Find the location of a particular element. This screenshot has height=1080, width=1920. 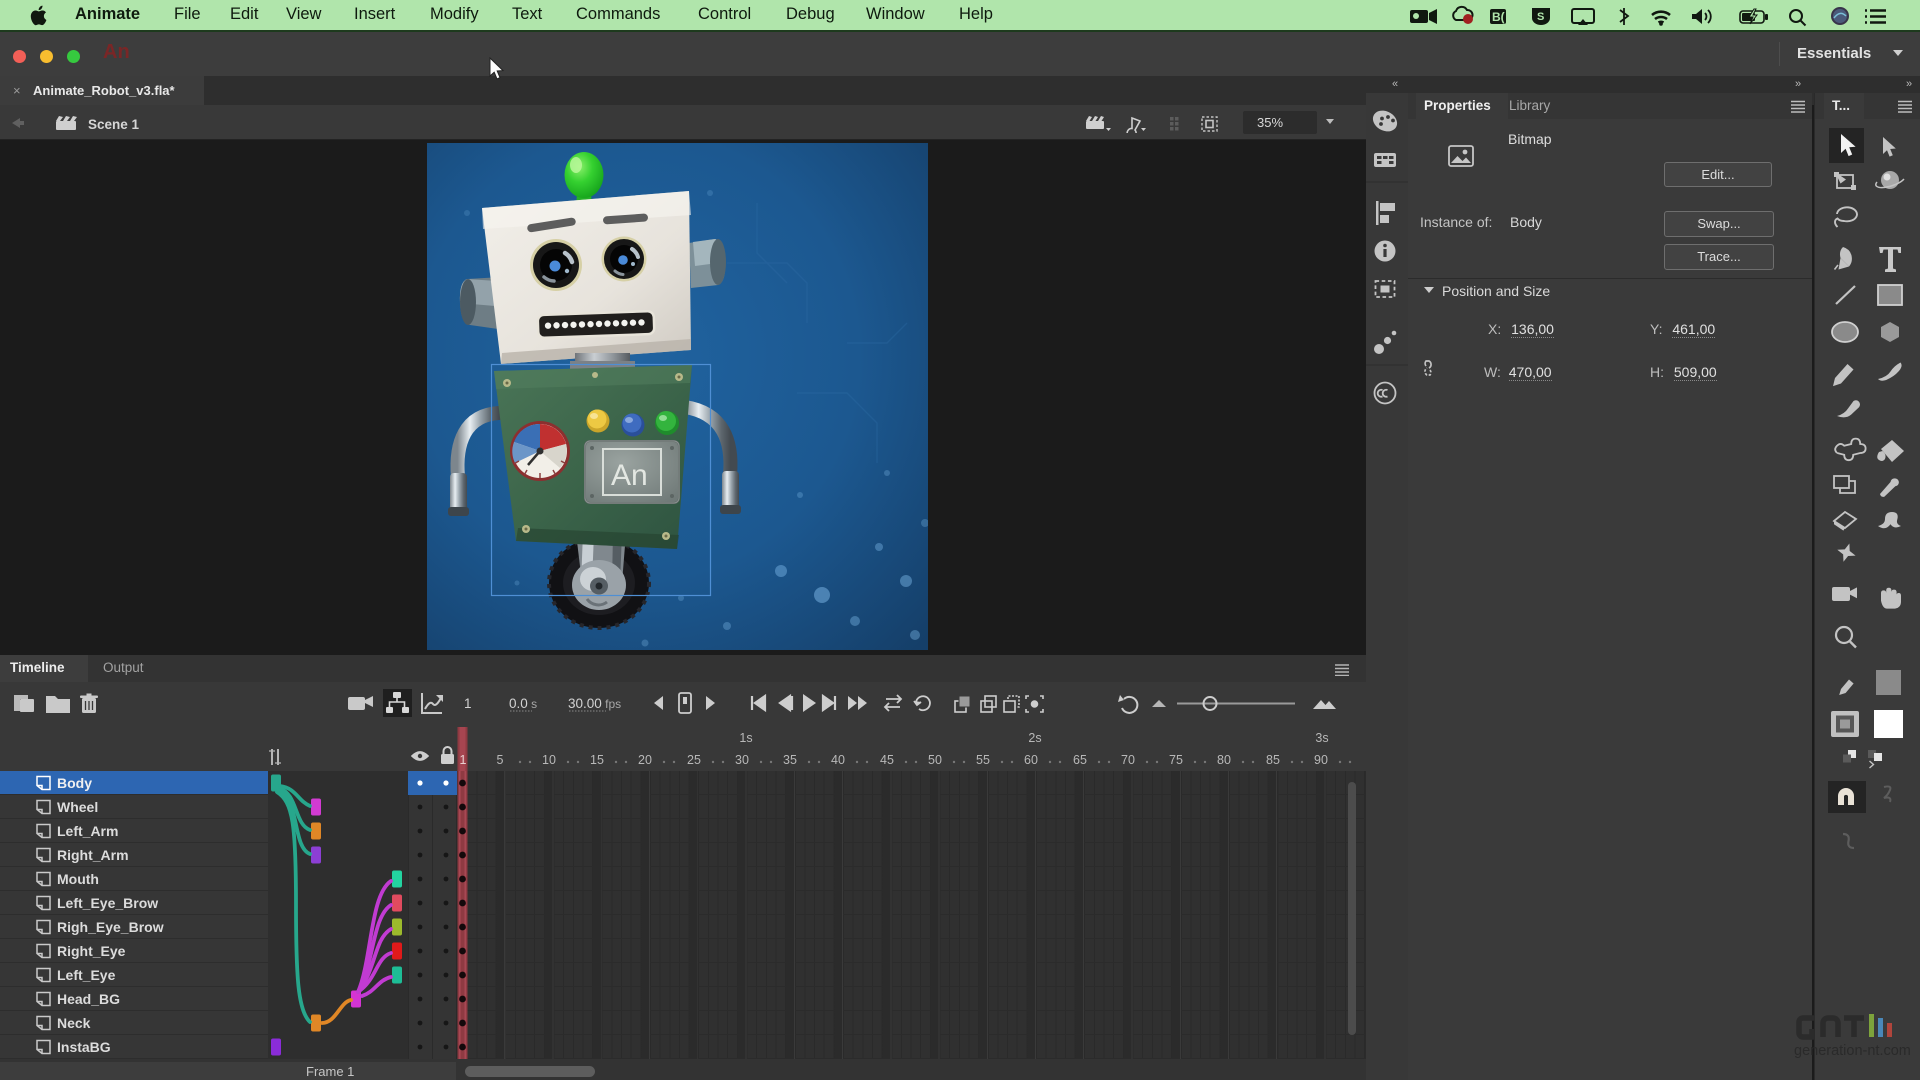

svg-text: 2s is located at coordinates (1034, 738).